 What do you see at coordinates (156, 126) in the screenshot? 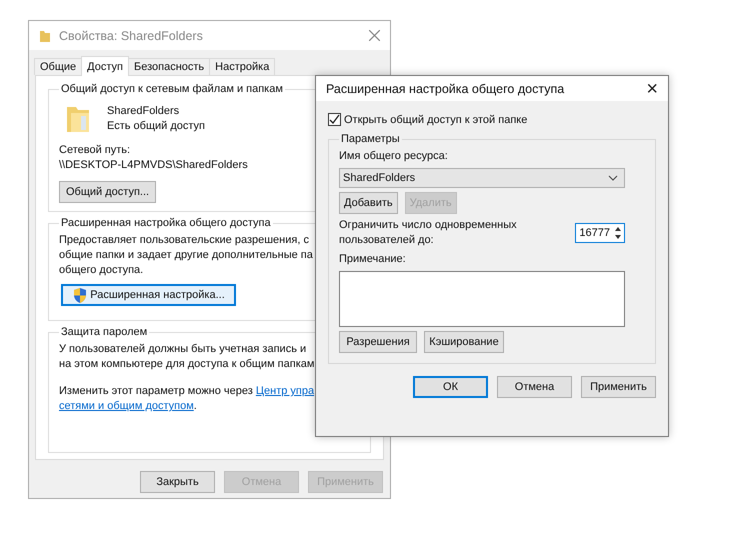
I see `share-status: Есть общий доступ` at bounding box center [156, 126].